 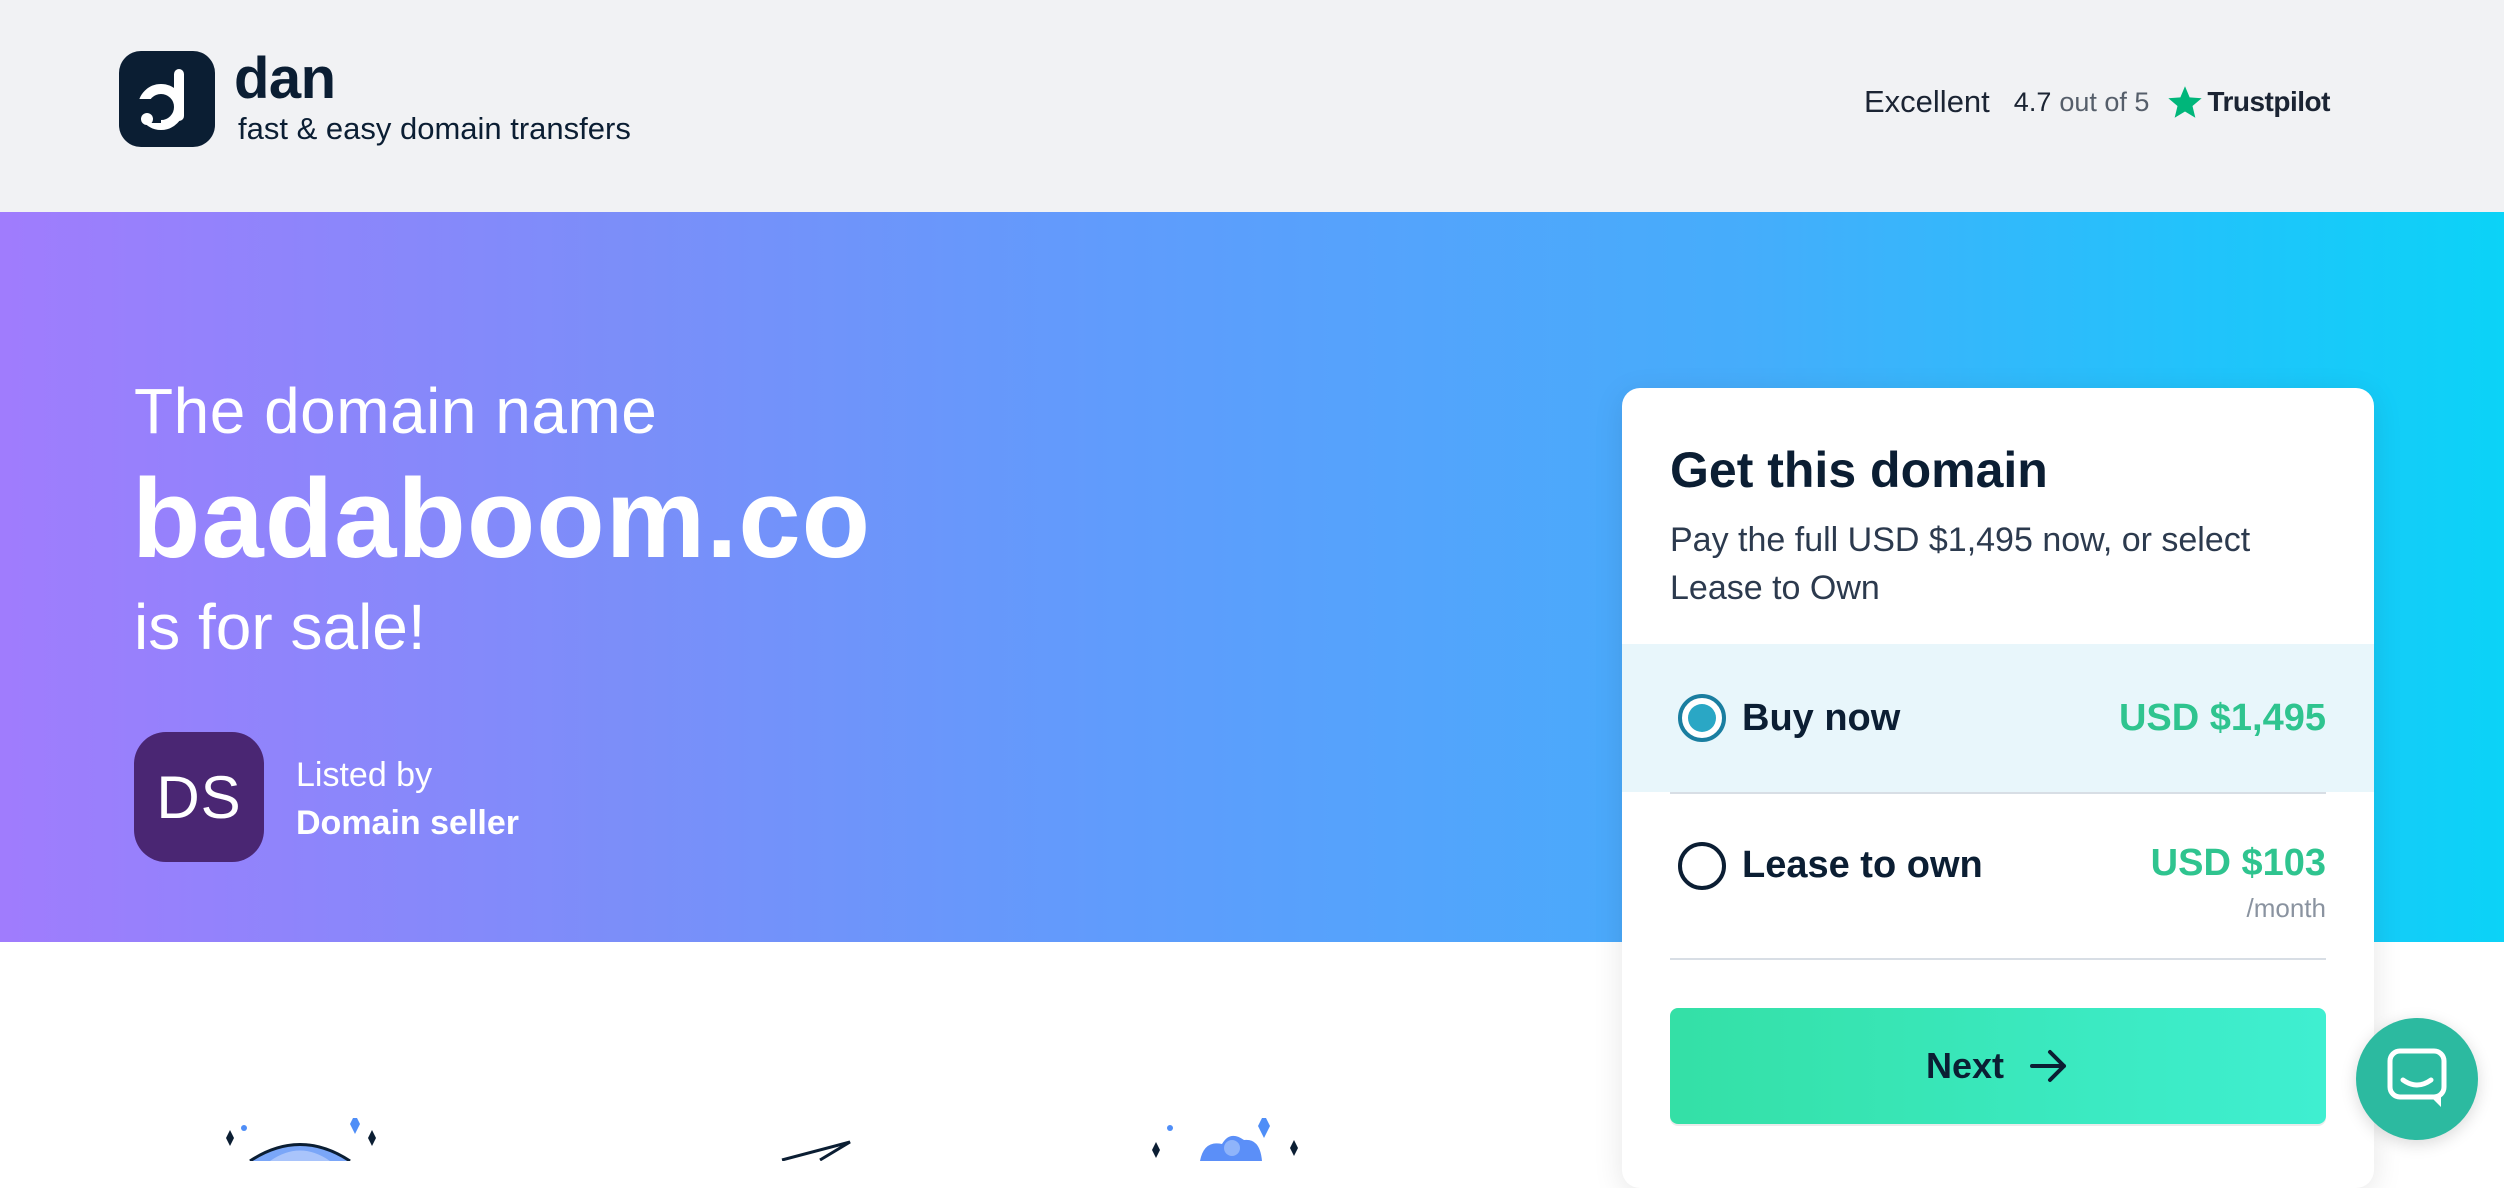 What do you see at coordinates (1859, 470) in the screenshot?
I see `card-title: Get this domain` at bounding box center [1859, 470].